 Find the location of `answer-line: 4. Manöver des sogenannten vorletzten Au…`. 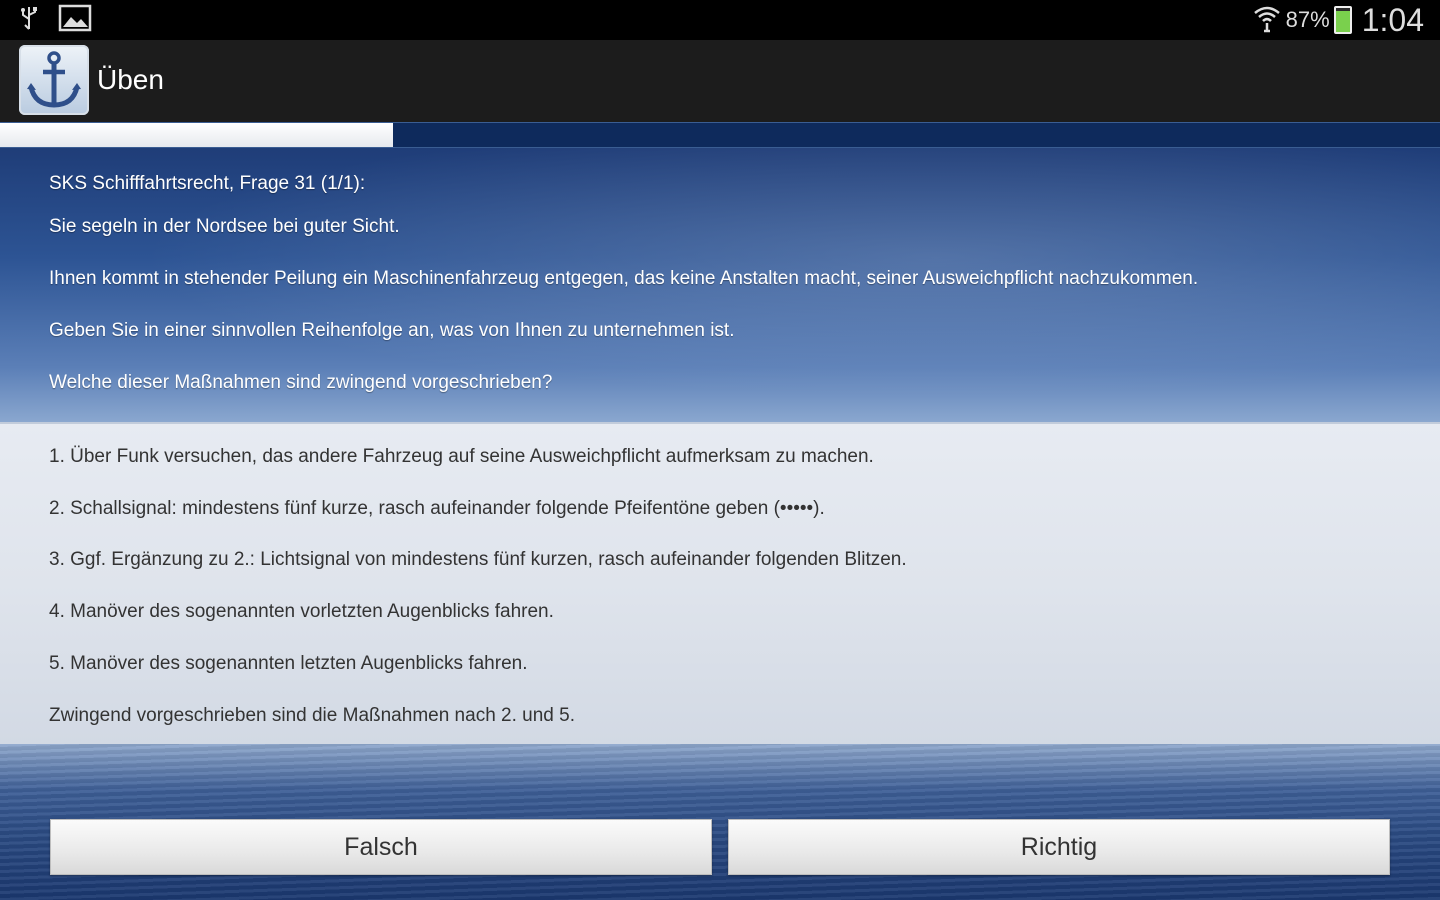

answer-line: 4. Manöver des sogenannten vorletzten Au… is located at coordinates (301, 611).